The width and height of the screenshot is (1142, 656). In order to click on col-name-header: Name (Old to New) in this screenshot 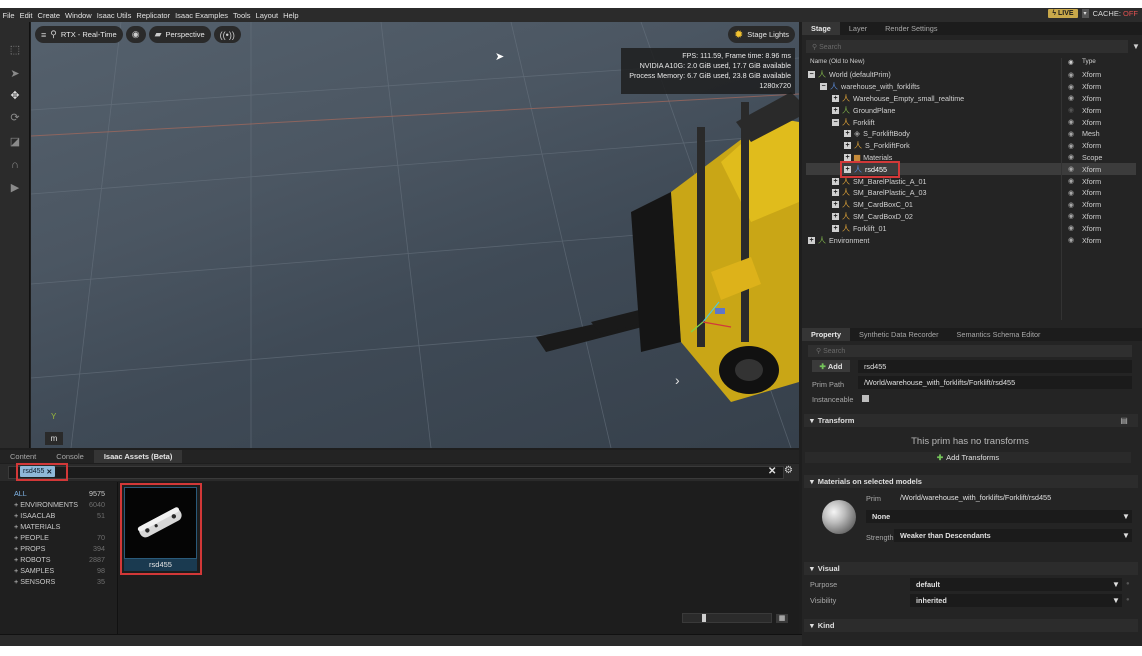, I will do `click(837, 61)`.